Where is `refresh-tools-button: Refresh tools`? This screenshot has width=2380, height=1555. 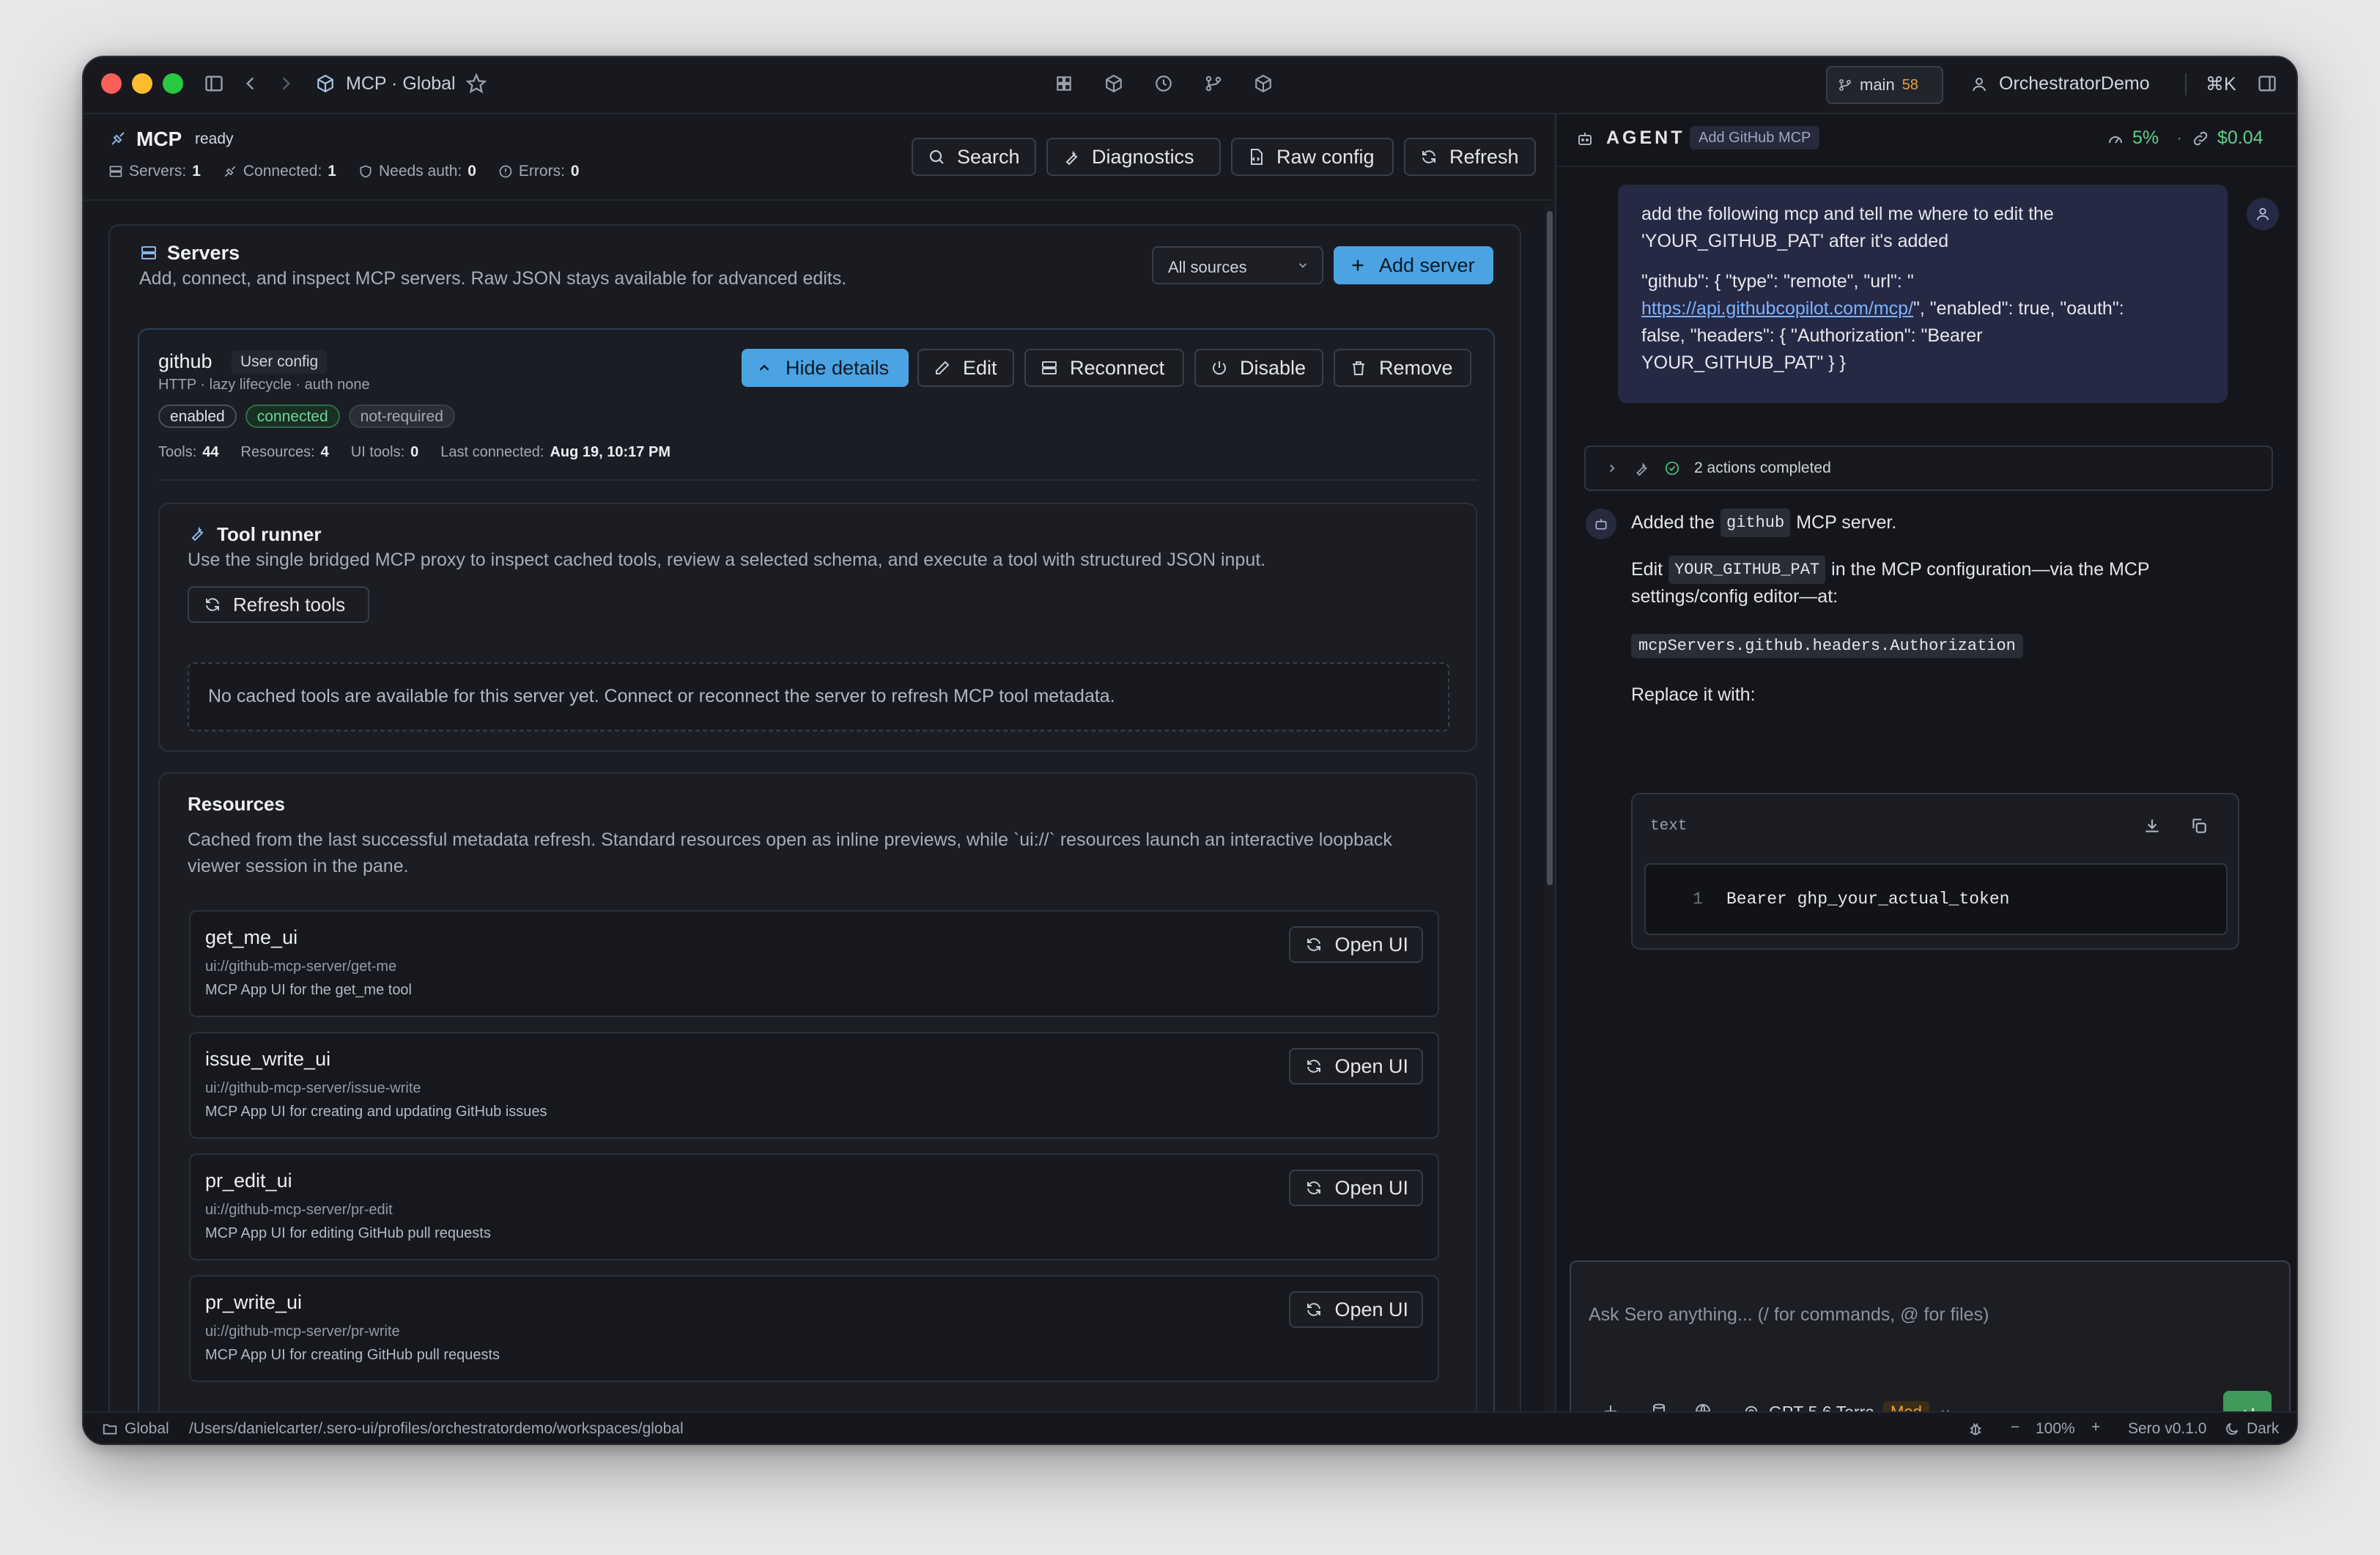
refresh-tools-button: Refresh tools is located at coordinates (278, 605).